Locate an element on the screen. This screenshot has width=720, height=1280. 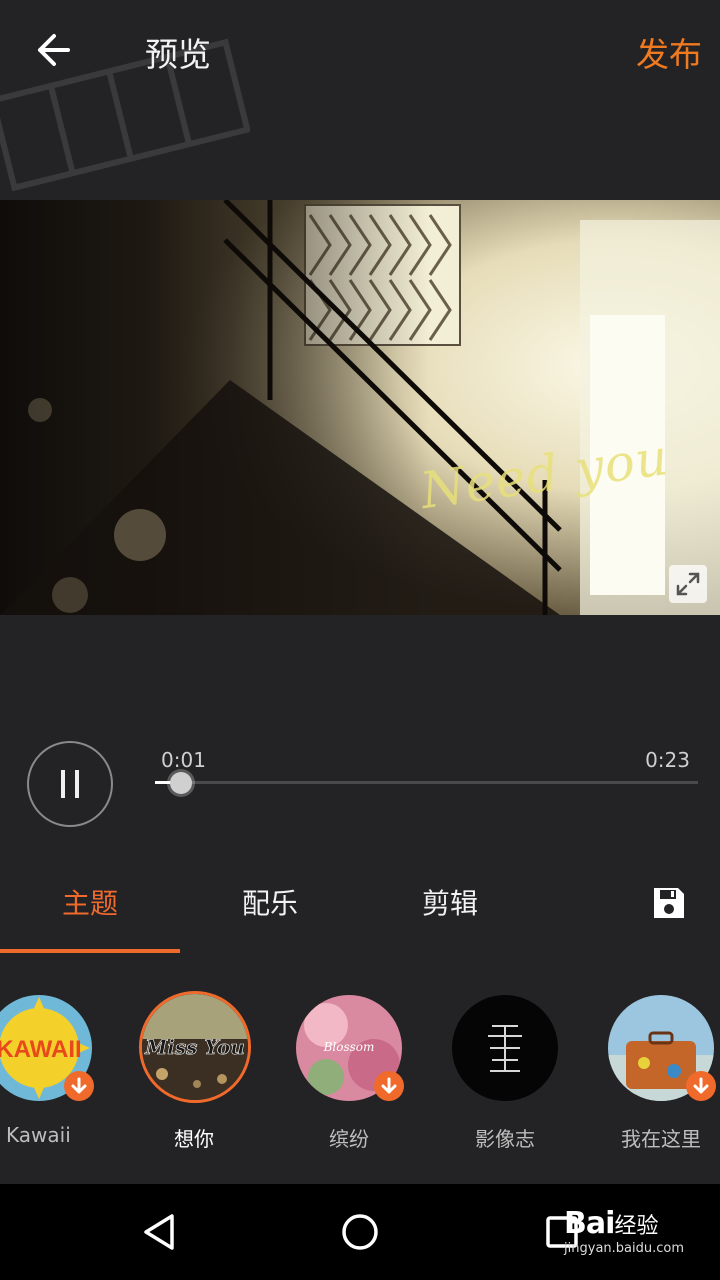
miss-you-cover-text: Miss You is located at coordinates (194, 1047).